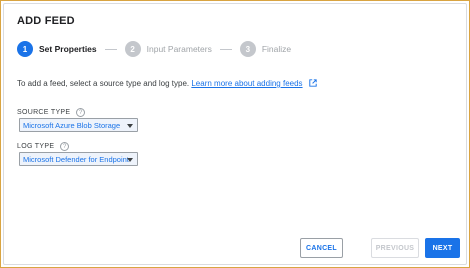 Image resolution: width=470 pixels, height=268 pixels. What do you see at coordinates (313, 84) in the screenshot?
I see `external-link-icon` at bounding box center [313, 84].